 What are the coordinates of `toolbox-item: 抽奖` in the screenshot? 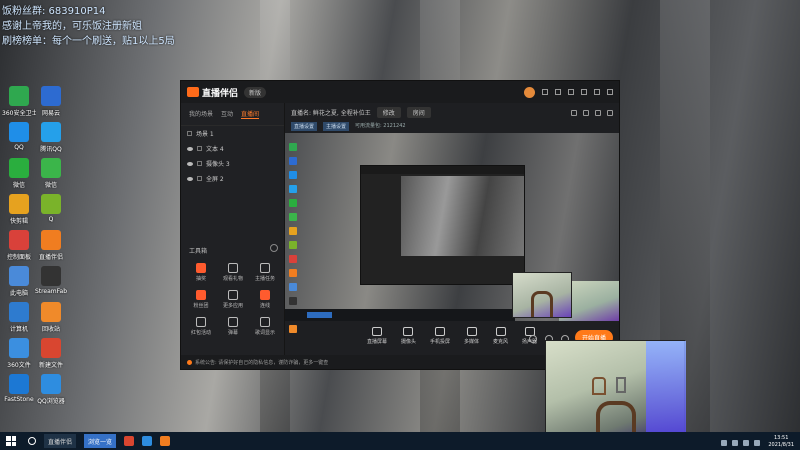 It's located at (201, 272).